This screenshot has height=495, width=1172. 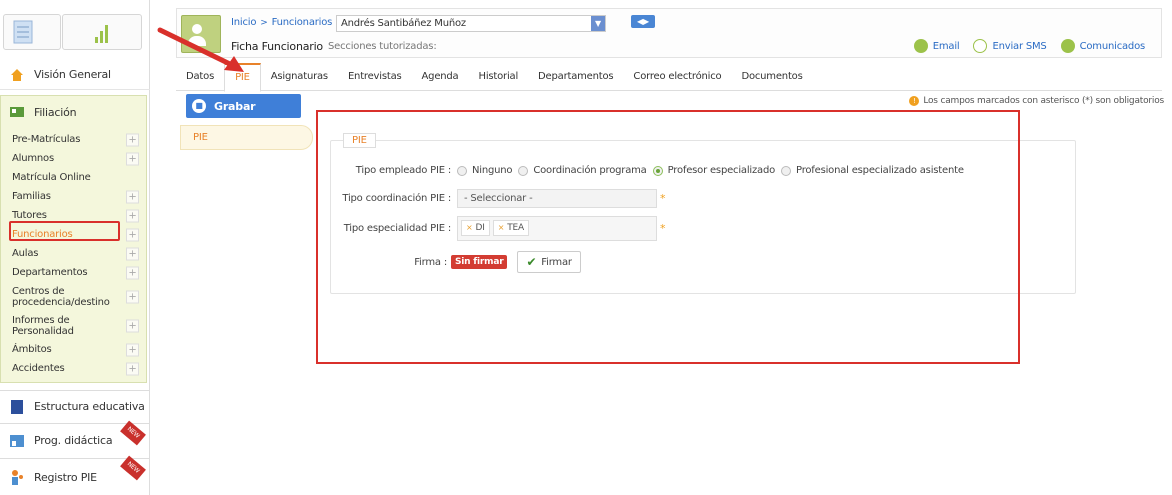 What do you see at coordinates (73, 196) in the screenshot?
I see `sidebar-item-familias: Familias +` at bounding box center [73, 196].